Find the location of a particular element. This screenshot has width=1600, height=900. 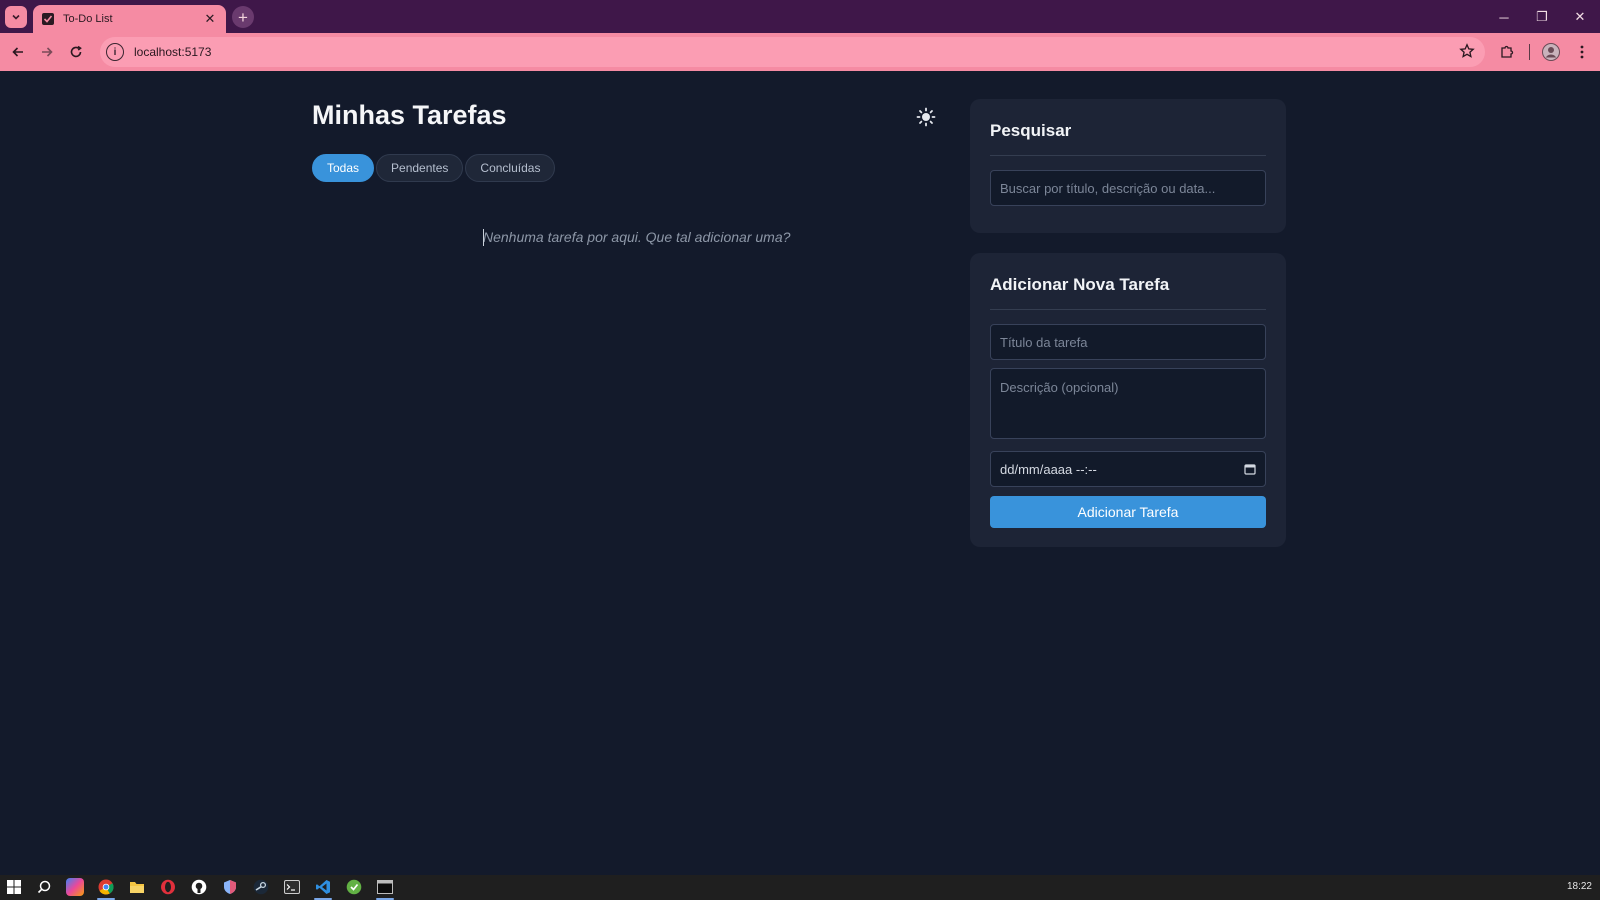

filter-pending-button: Pendentes is located at coordinates (420, 168).